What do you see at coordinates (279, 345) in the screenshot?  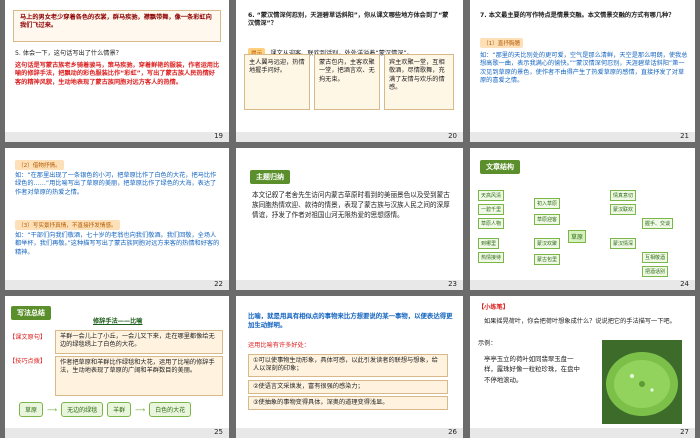 I see `subhead: 运用比喻有许多好处：` at bounding box center [279, 345].